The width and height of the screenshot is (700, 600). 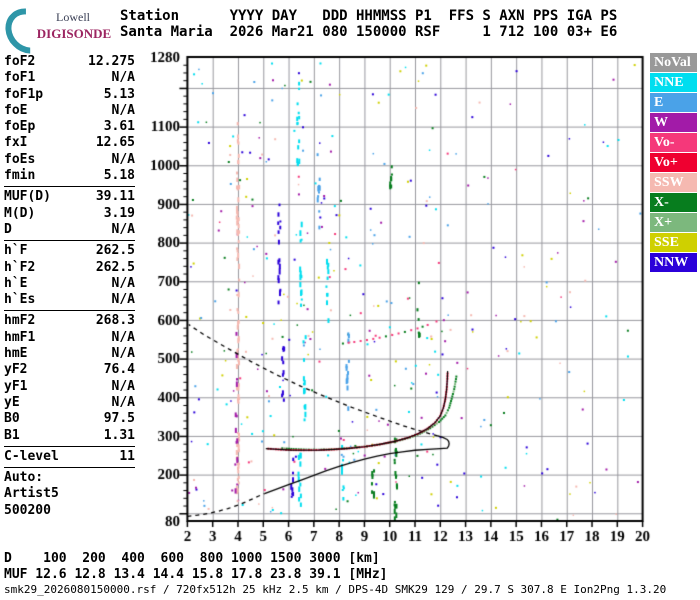 What do you see at coordinates (69, 321) in the screenshot?
I see `param-row: hmF2 268.3` at bounding box center [69, 321].